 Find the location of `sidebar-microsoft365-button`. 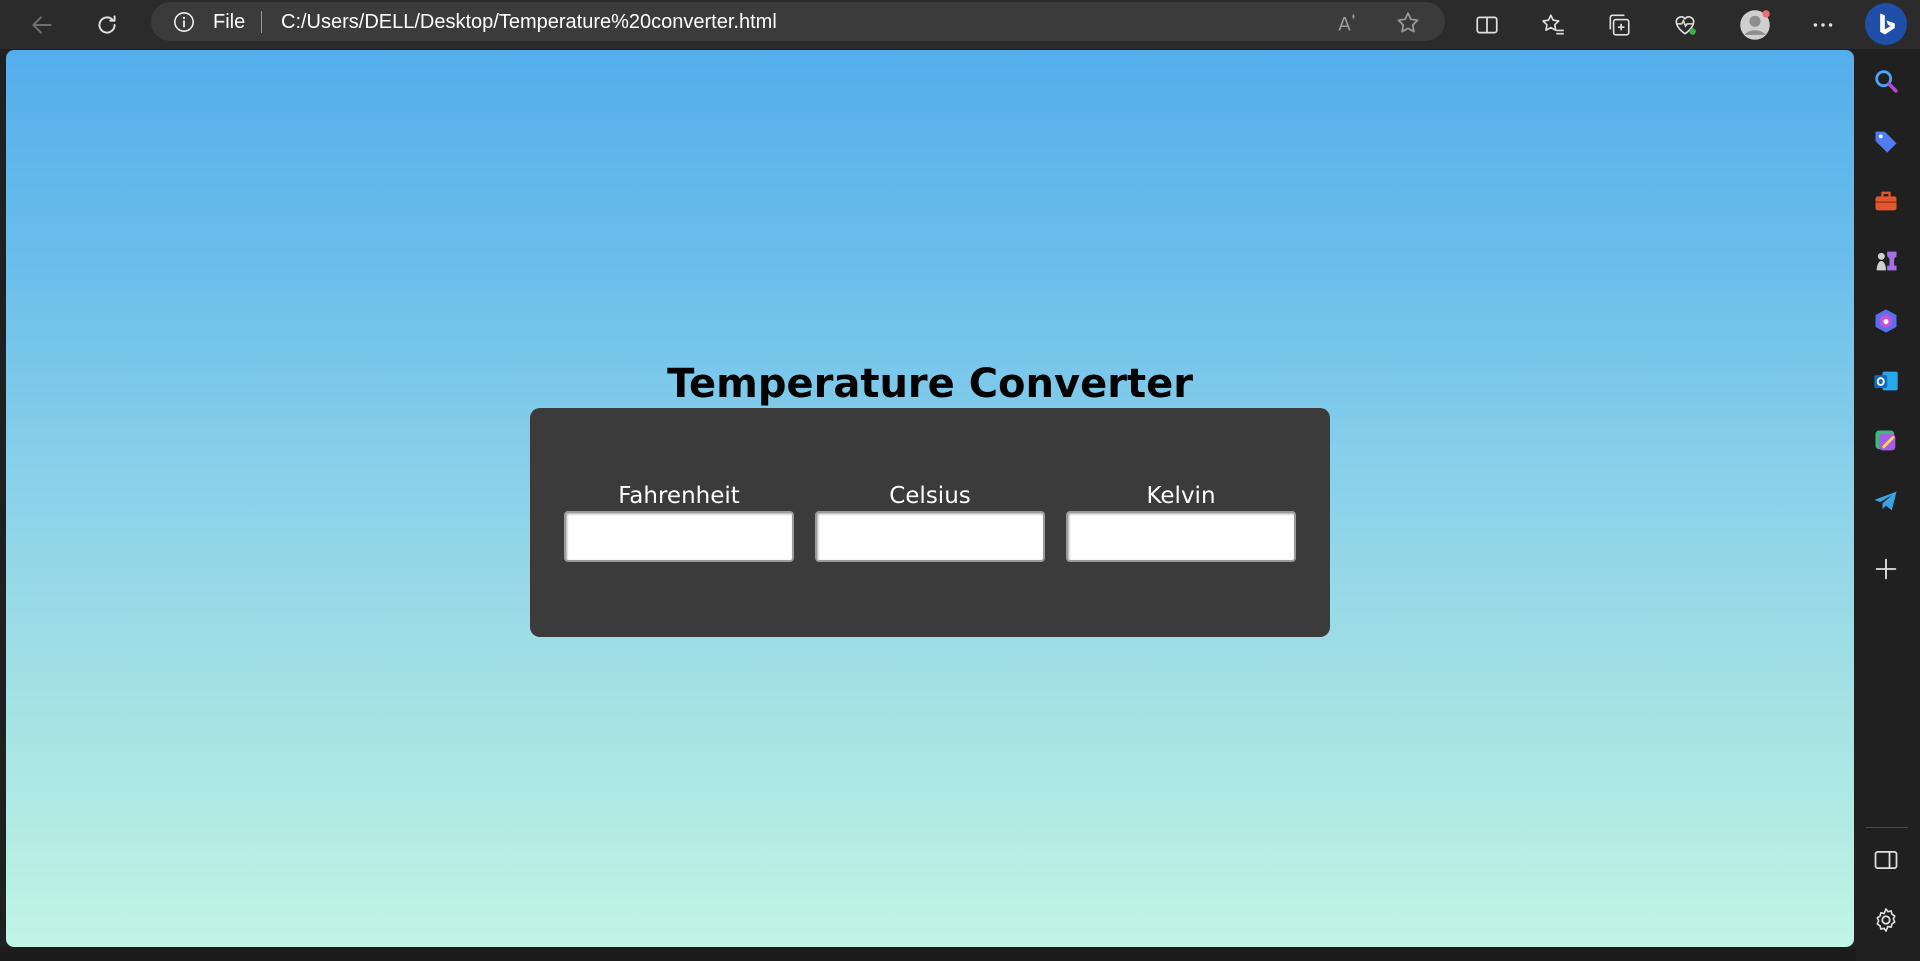

sidebar-microsoft365-button is located at coordinates (1886, 321).